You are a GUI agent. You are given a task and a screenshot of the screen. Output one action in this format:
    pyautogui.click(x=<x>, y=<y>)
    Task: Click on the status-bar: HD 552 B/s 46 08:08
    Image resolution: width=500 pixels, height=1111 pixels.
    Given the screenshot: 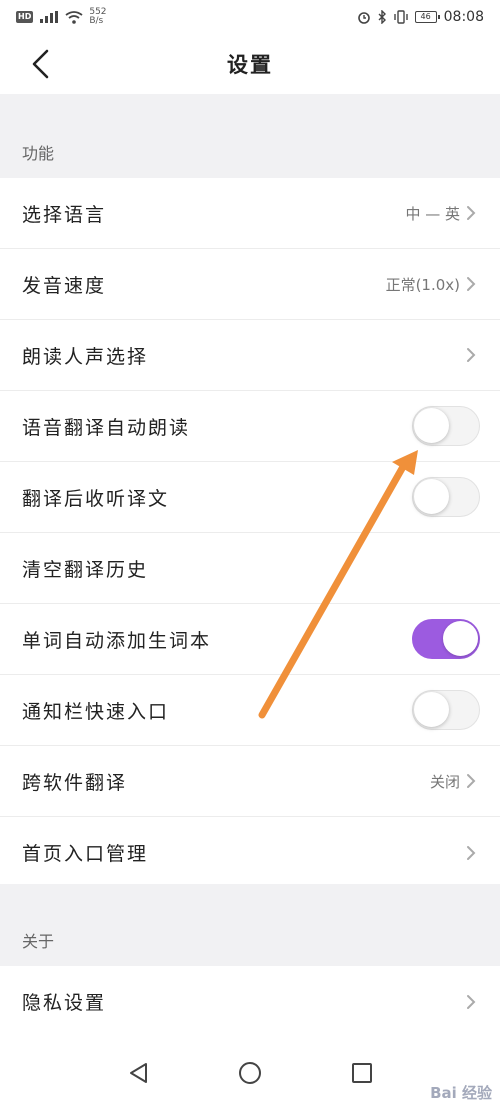 What is the action you would take?
    pyautogui.click(x=250, y=17)
    